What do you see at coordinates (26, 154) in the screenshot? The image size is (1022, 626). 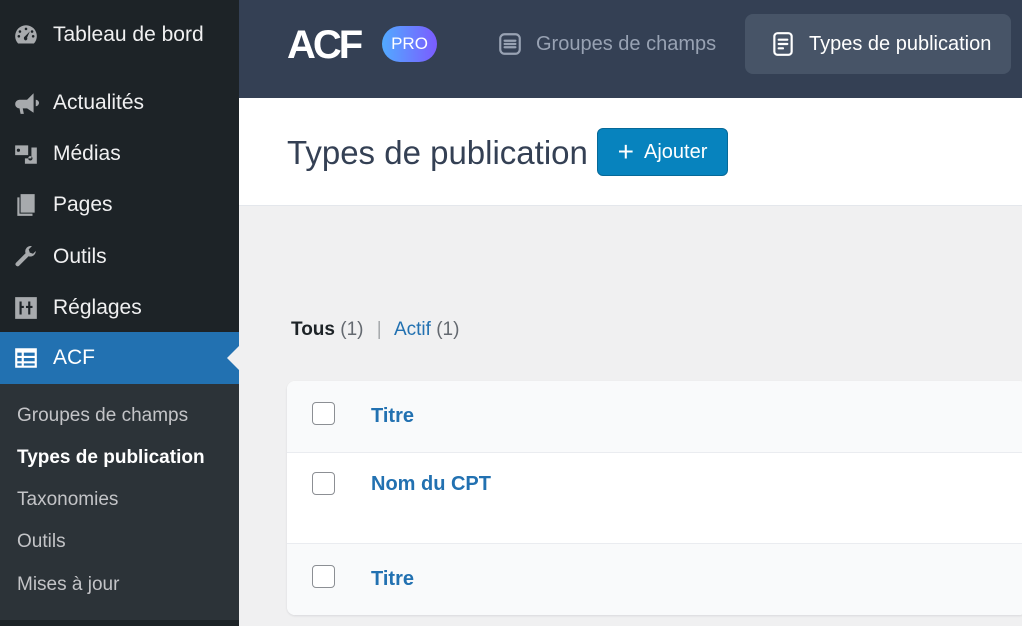 I see `media-icon` at bounding box center [26, 154].